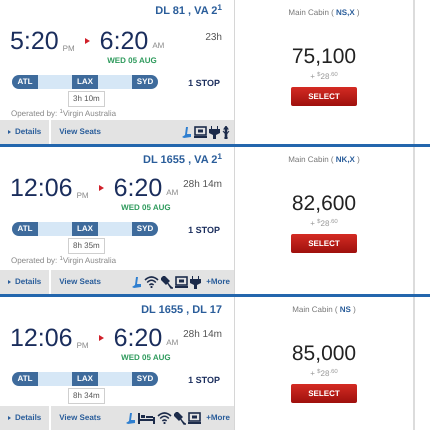 This screenshot has height=430, width=430. I want to click on cabin-class: Main Cabin ( NK,X ), so click(324, 160).